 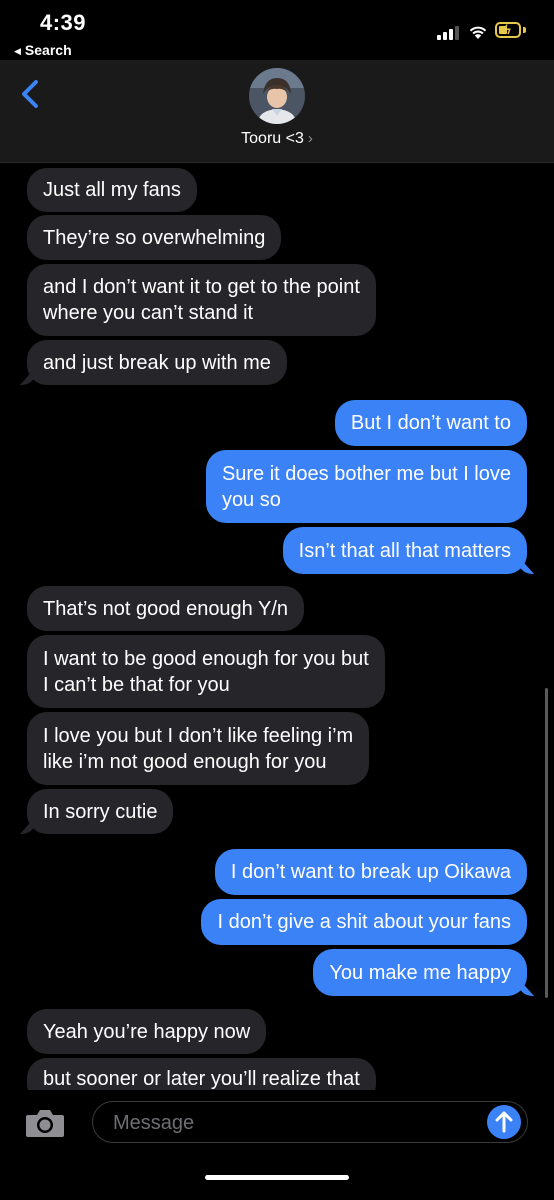 I want to click on message-text: Yeah you’re happy now, so click(x=147, y=1031).